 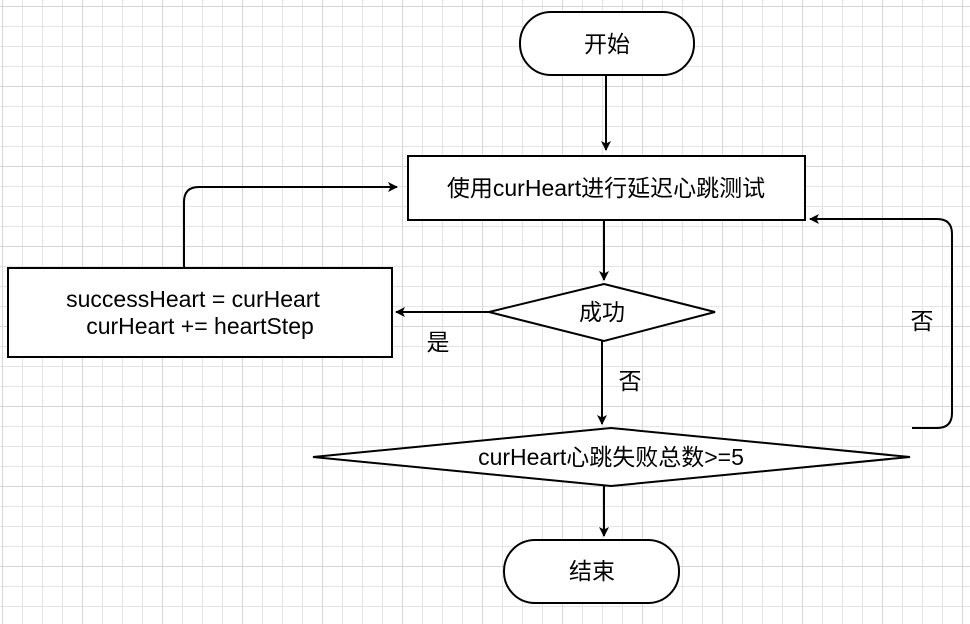 I want to click on no-edge-label-loop: 否, so click(x=922, y=321).